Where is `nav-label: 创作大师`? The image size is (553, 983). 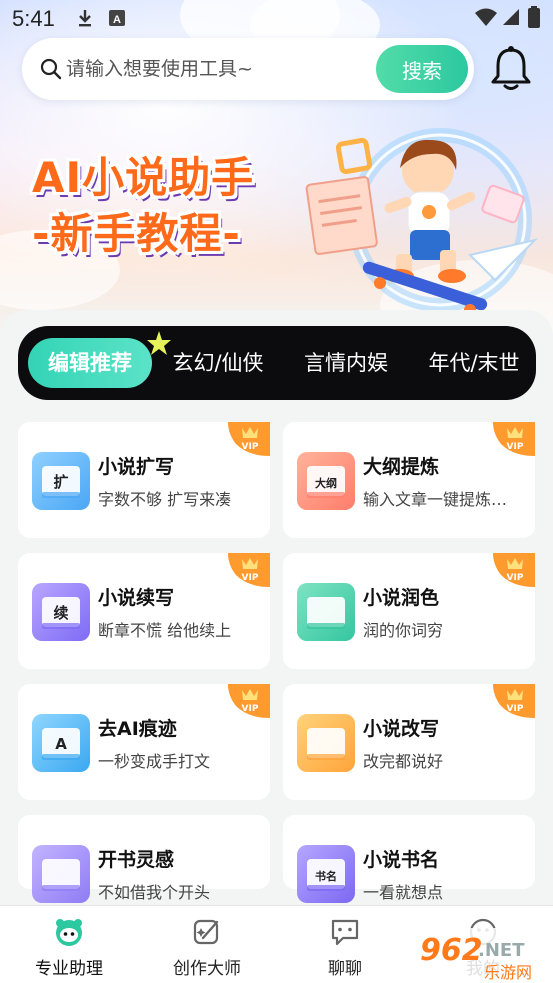
nav-label: 创作大师 is located at coordinates (207, 969).